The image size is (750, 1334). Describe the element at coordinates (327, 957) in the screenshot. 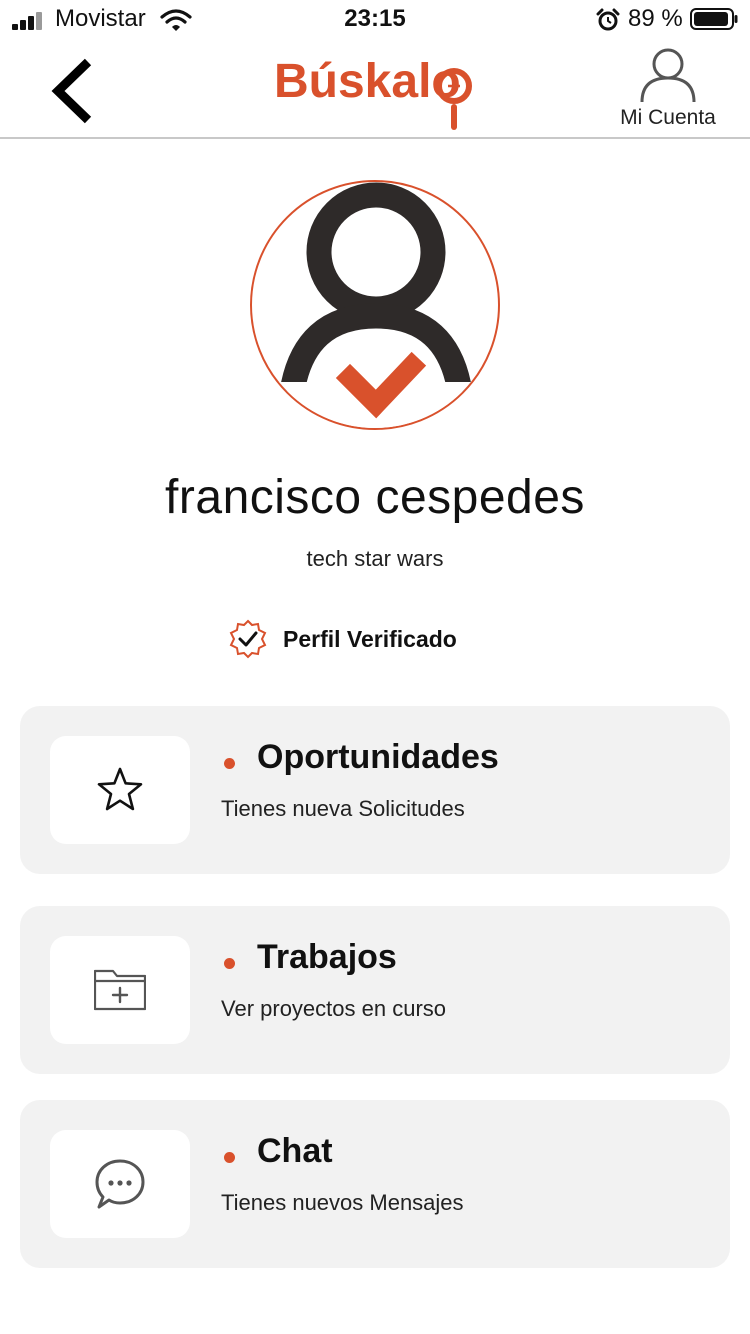

I see `card-title: Trabajos` at that location.